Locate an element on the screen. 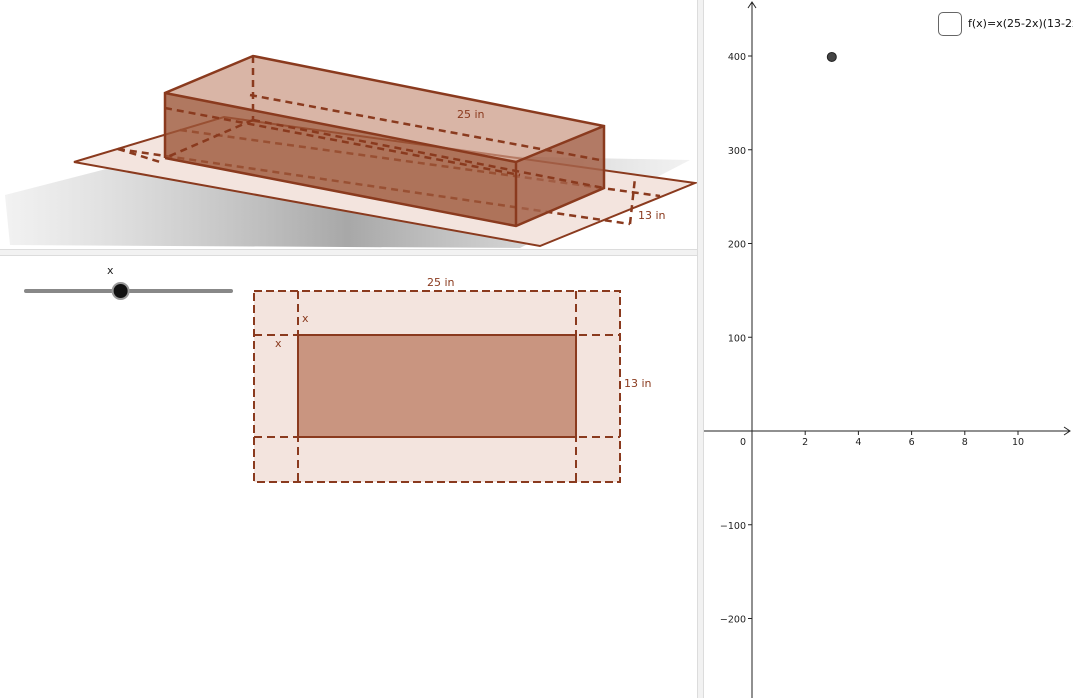  cut-label-vertical: x is located at coordinates (305, 318).